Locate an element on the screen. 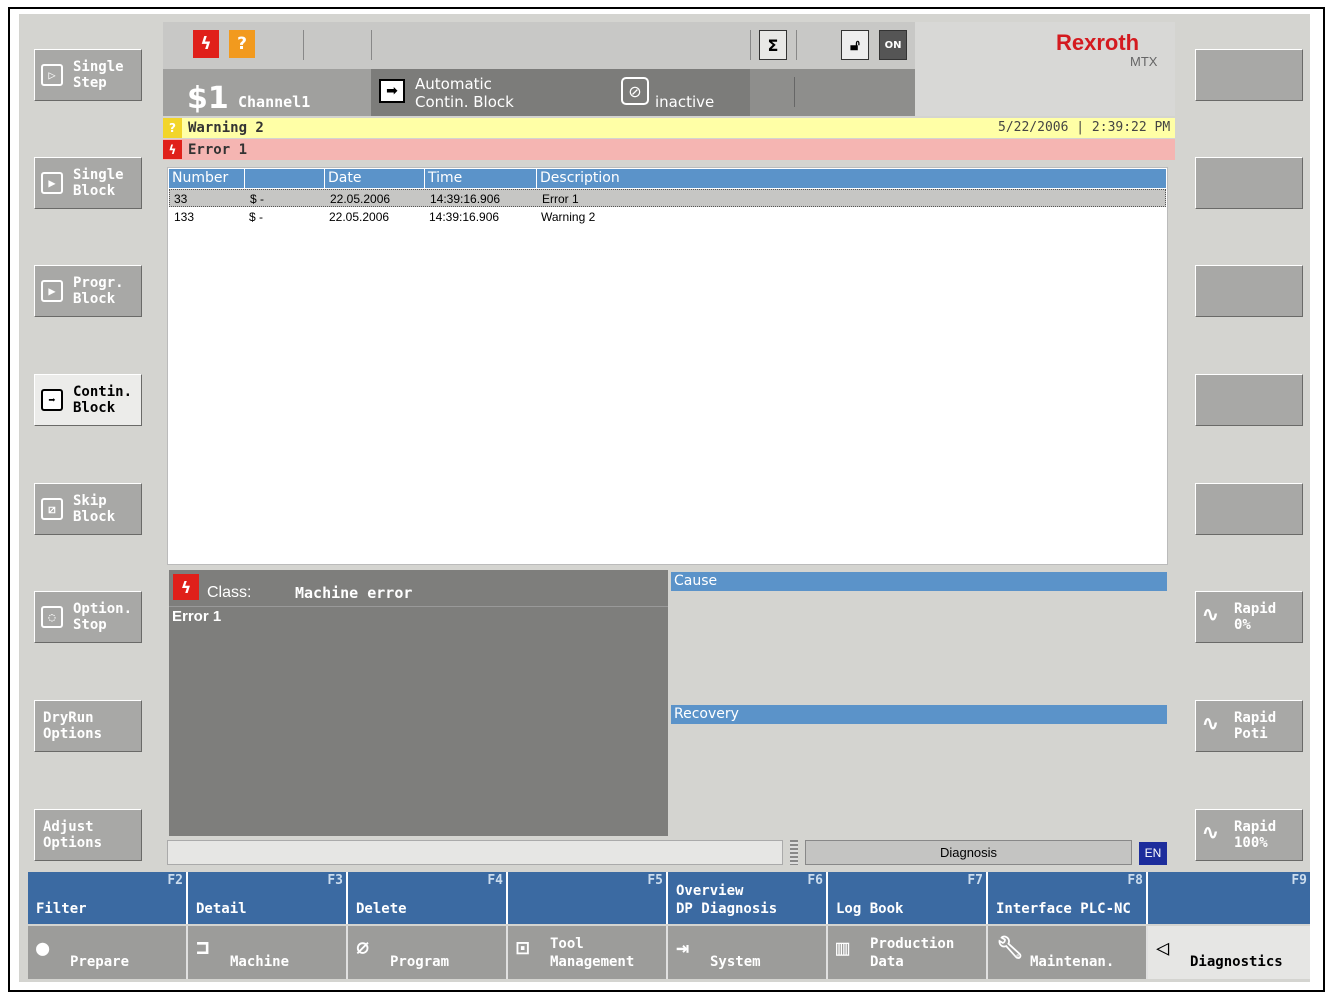 The width and height of the screenshot is (1335, 1001). error-indicator-icon: ϟ is located at coordinates (206, 44).